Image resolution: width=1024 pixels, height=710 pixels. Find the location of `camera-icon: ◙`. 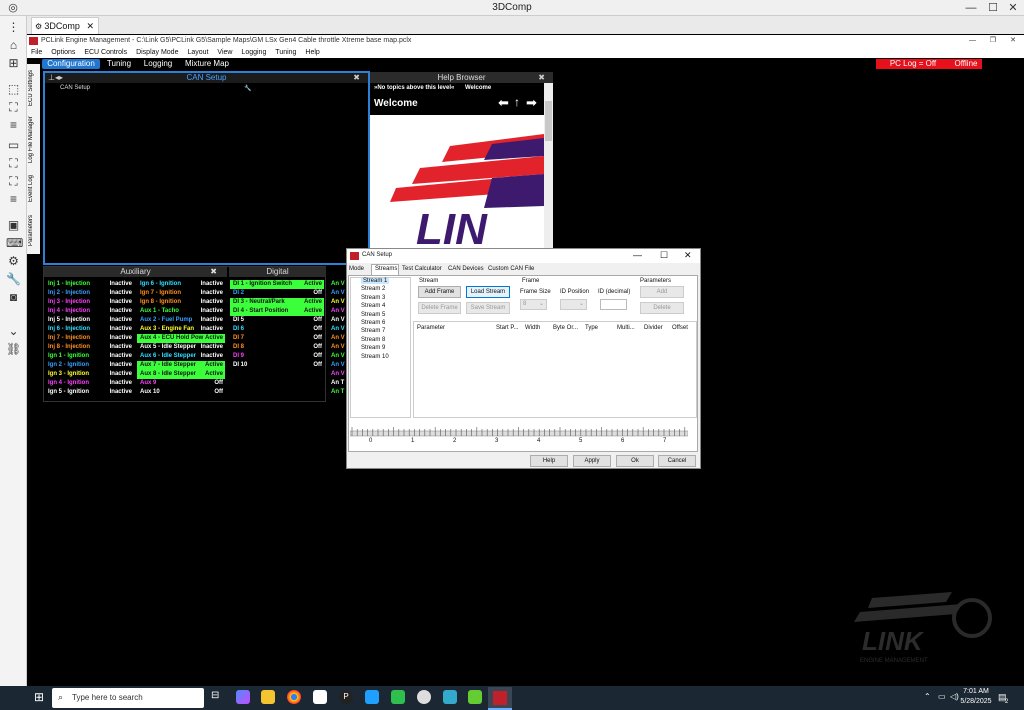

camera-icon: ◙ is located at coordinates (13, 297).